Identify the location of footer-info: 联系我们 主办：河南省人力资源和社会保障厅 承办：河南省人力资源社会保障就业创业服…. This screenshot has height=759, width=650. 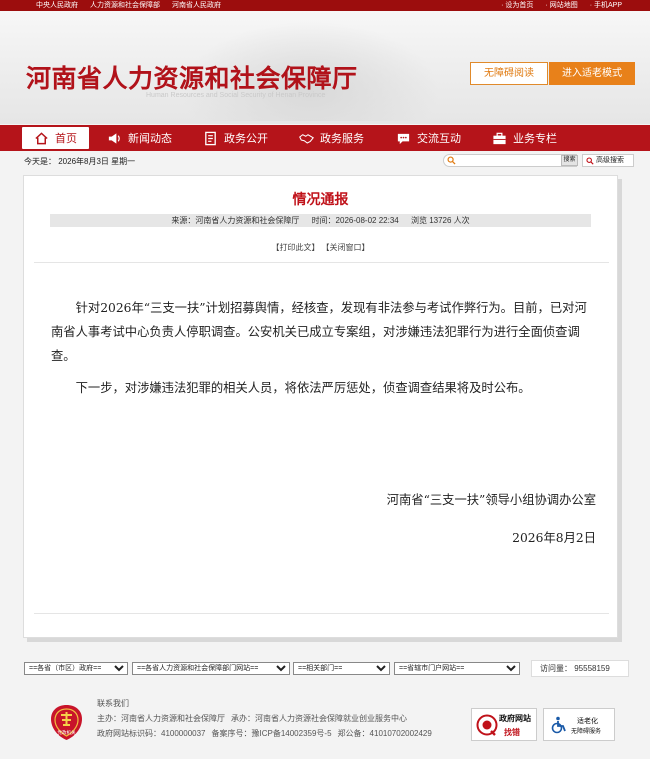
(267, 718).